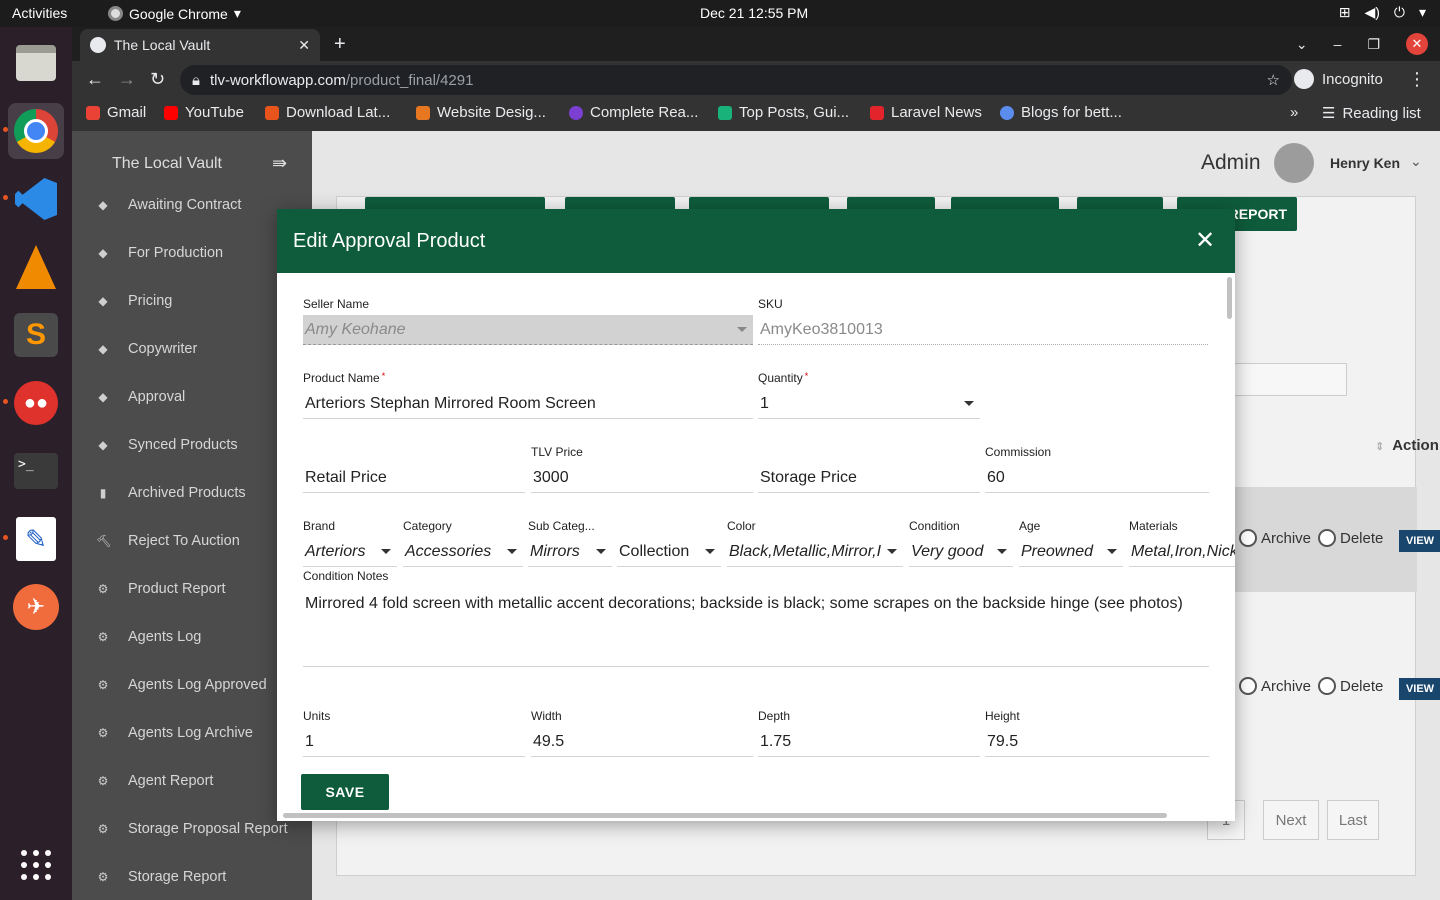 This screenshot has width=1440, height=900. What do you see at coordinates (192, 301) in the screenshot?
I see `sidebar-item-pricing: ◆ Pricing` at bounding box center [192, 301].